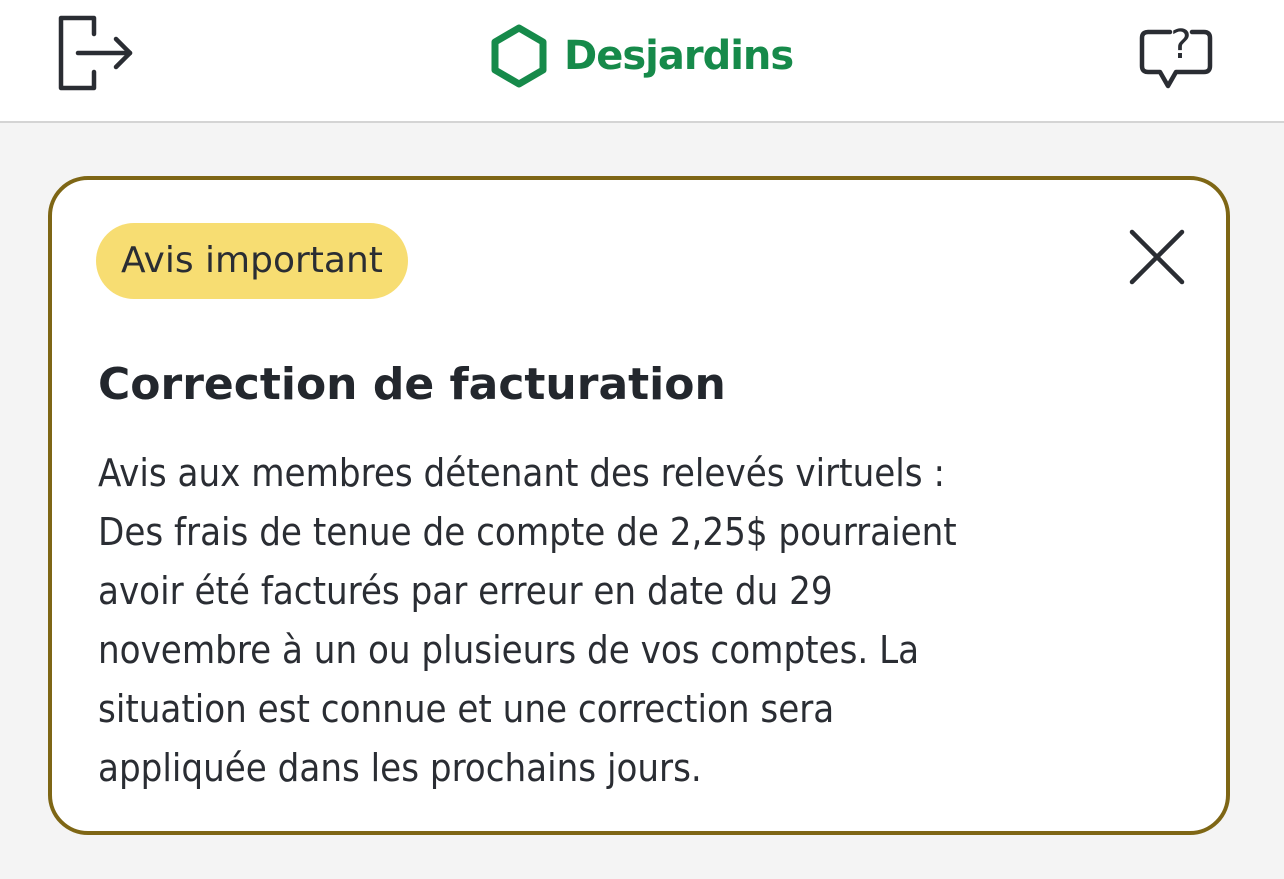 The image size is (1284, 879). I want to click on help-chat-icon: ?, so click(1176, 54).